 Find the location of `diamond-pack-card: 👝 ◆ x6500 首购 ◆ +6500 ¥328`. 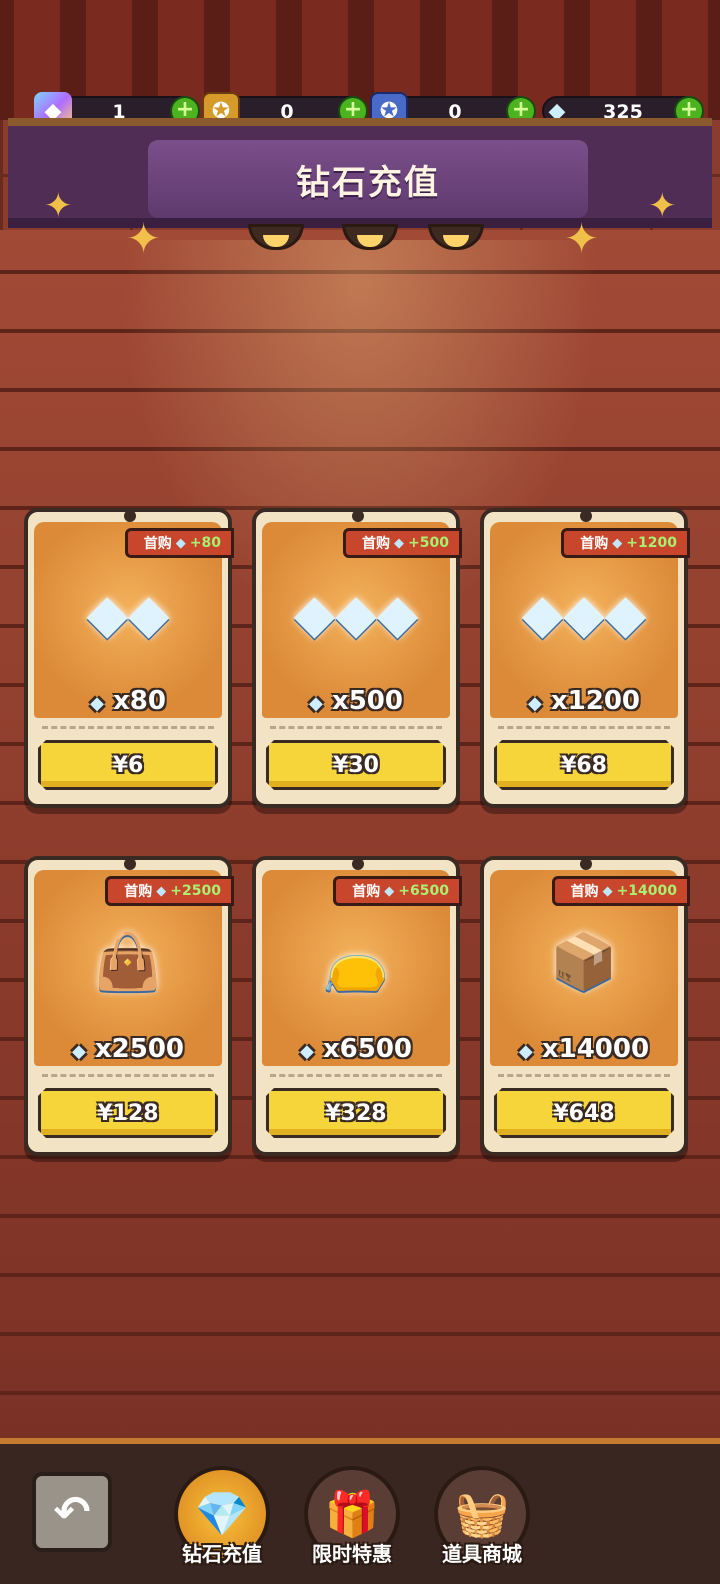

diamond-pack-card: 👝 ◆ x6500 首购 ◆ +6500 ¥328 is located at coordinates (357, 1006).